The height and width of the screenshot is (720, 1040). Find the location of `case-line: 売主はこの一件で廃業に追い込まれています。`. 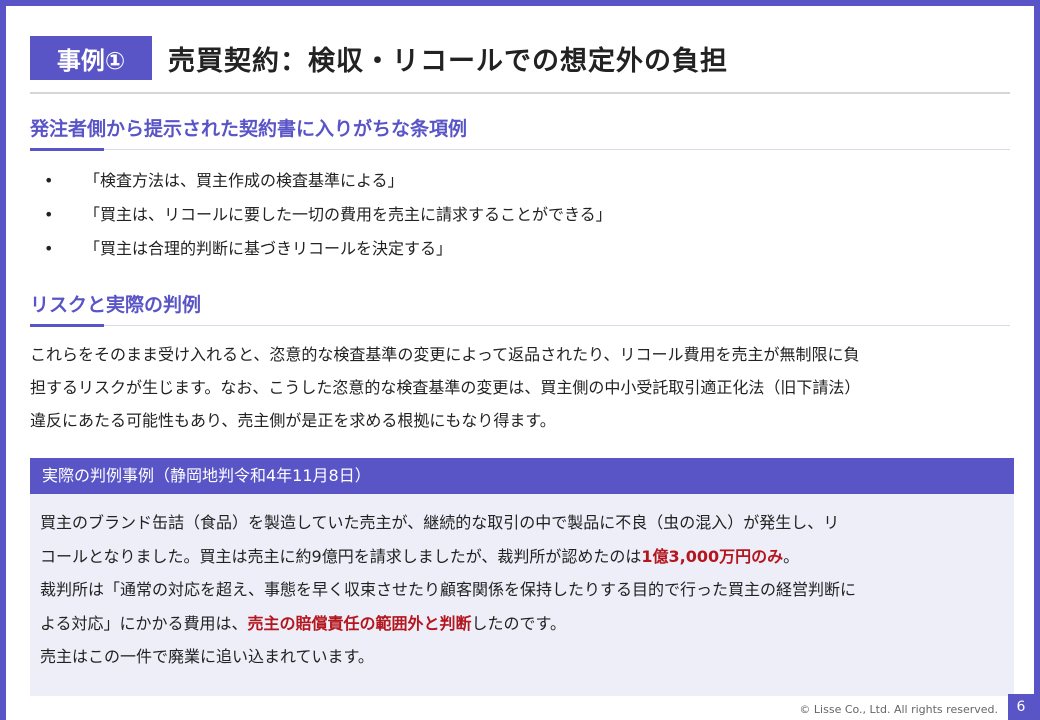

case-line: 売主はこの一件で廃業に追い込まれています。 is located at coordinates (207, 656).